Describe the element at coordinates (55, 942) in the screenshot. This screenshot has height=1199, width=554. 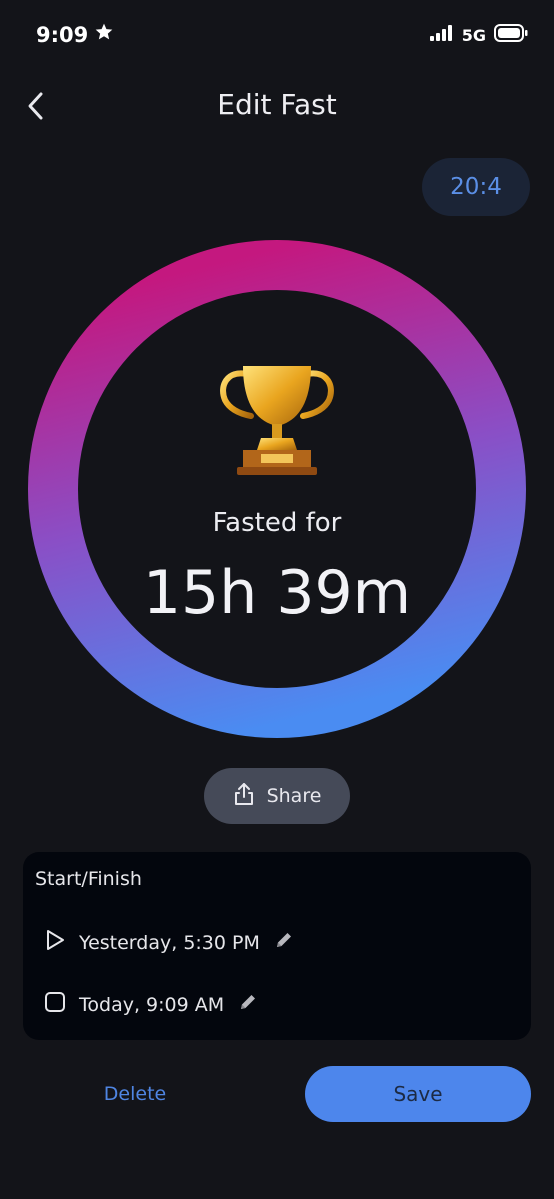
I see `play-icon` at that location.